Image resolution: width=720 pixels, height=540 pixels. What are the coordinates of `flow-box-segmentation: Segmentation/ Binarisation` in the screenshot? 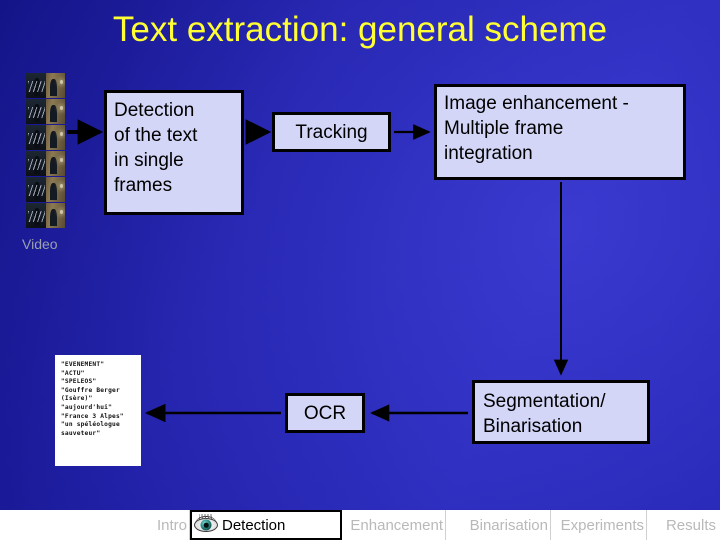 It's located at (561, 412).